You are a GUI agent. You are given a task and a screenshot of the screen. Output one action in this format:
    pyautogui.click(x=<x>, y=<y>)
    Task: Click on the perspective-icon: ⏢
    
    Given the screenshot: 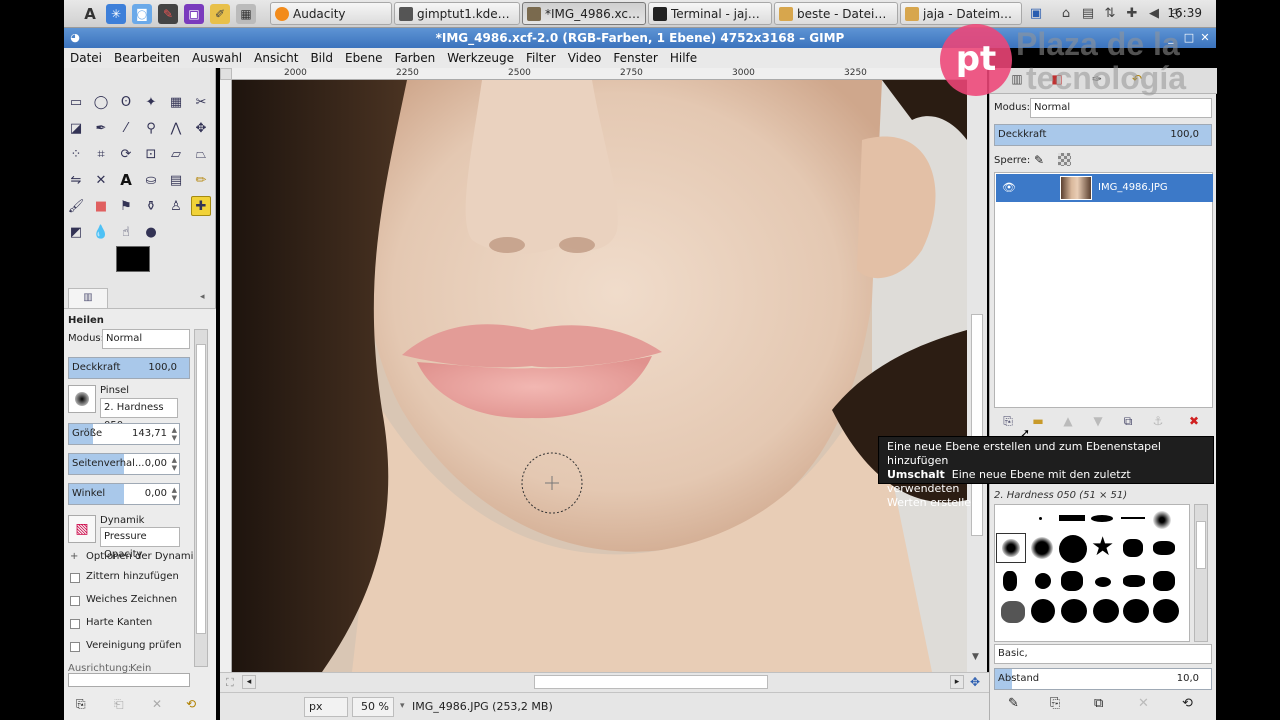 What is the action you would take?
    pyautogui.click(x=201, y=154)
    